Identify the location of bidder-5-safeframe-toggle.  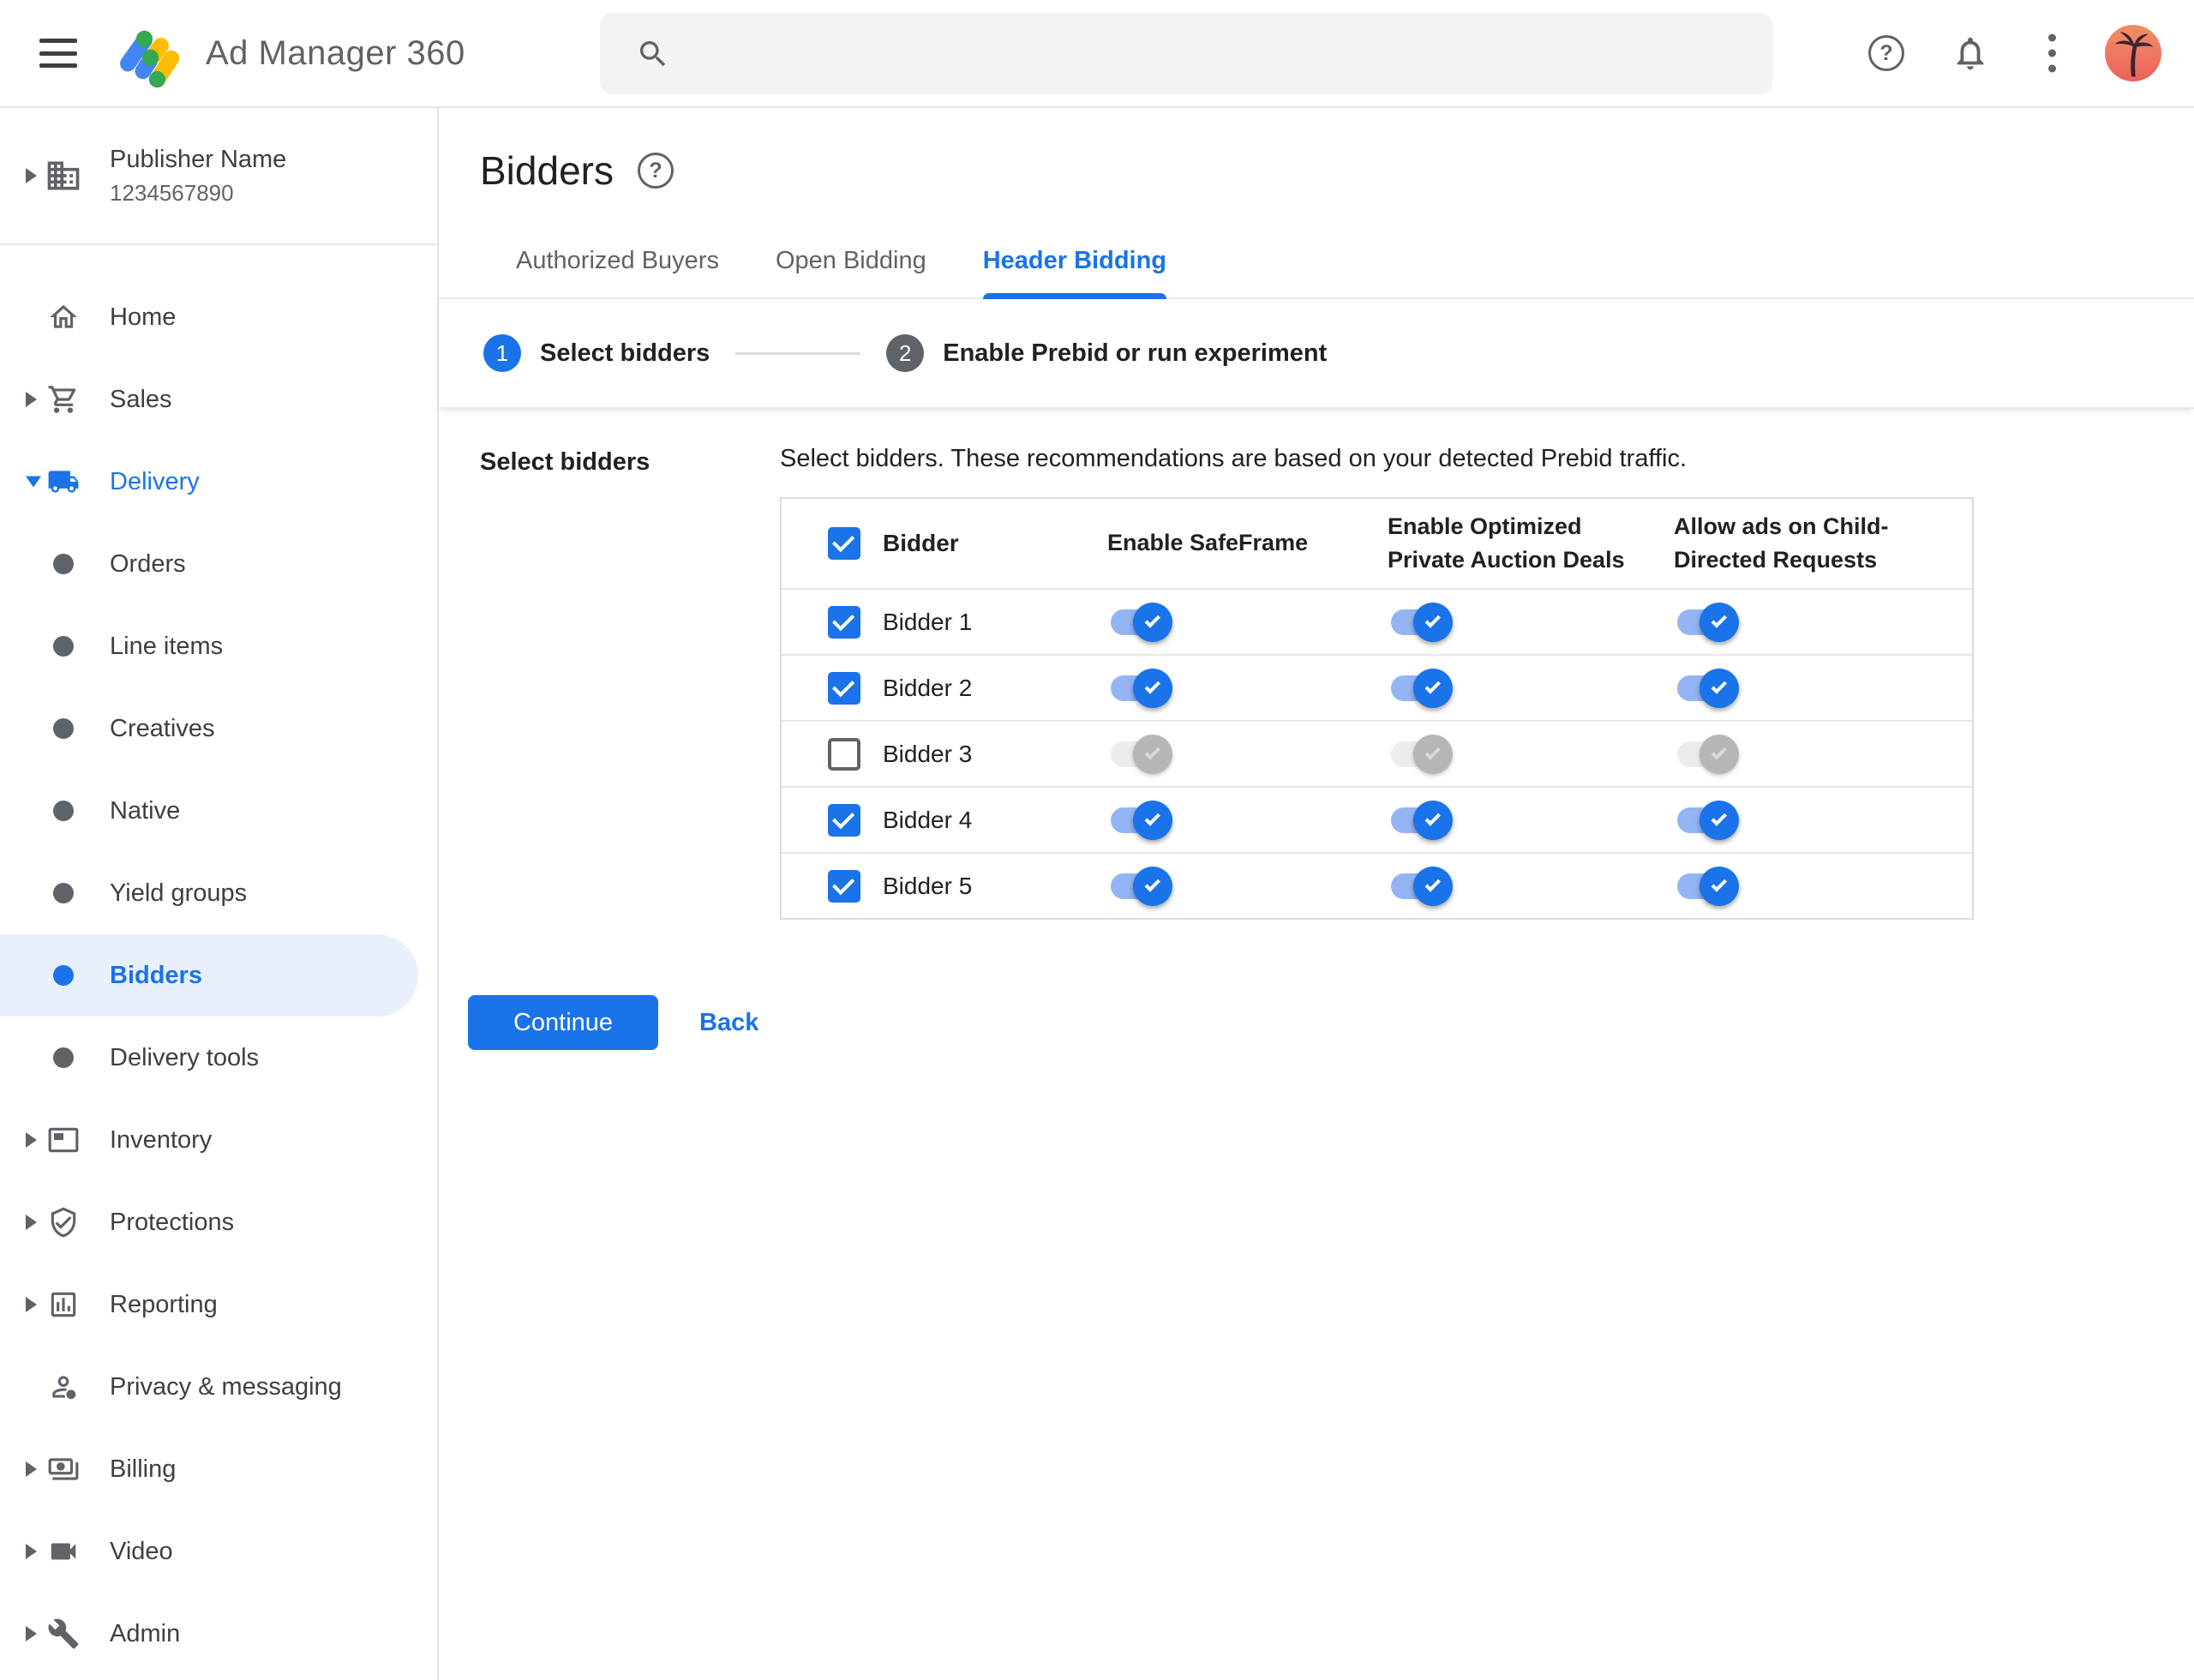
(1141, 886).